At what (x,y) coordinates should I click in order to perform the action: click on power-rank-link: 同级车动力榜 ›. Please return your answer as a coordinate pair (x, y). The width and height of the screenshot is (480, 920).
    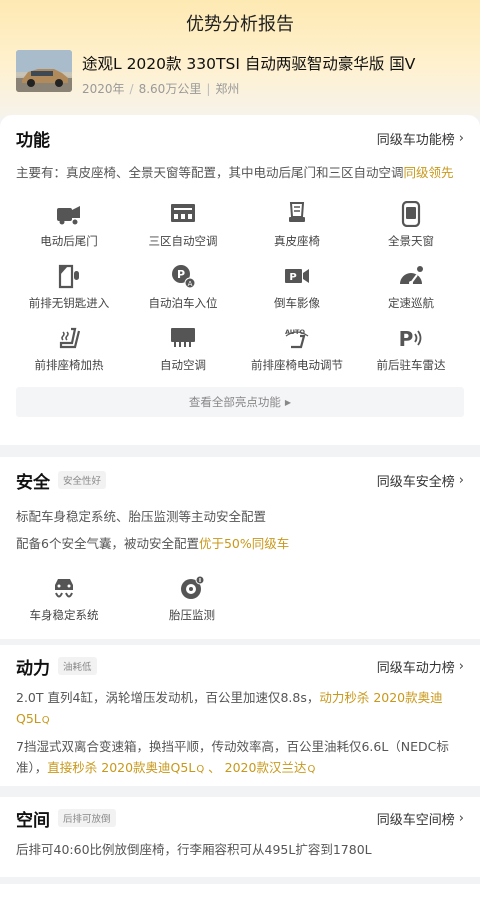
    Looking at the image, I should click on (420, 666).